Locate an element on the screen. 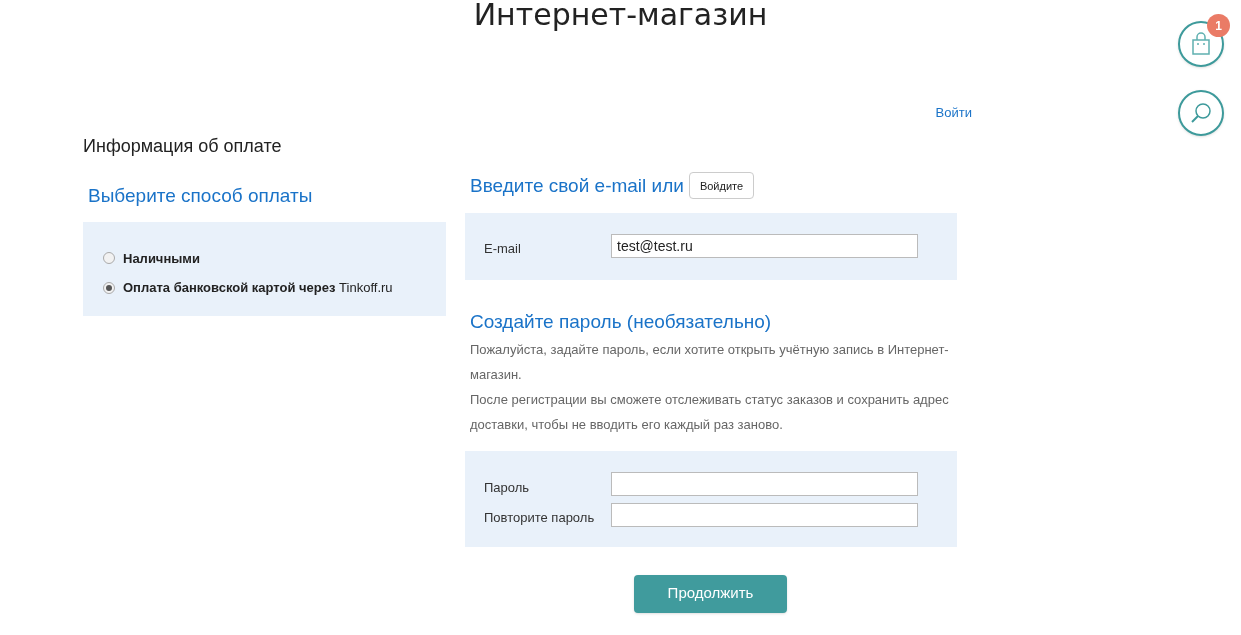 The image size is (1241, 635). info-paragraph: Пожалуйста, задайте пароль, если хотите открыть учётную запись в Интернет-магазин. is located at coordinates (710, 362).